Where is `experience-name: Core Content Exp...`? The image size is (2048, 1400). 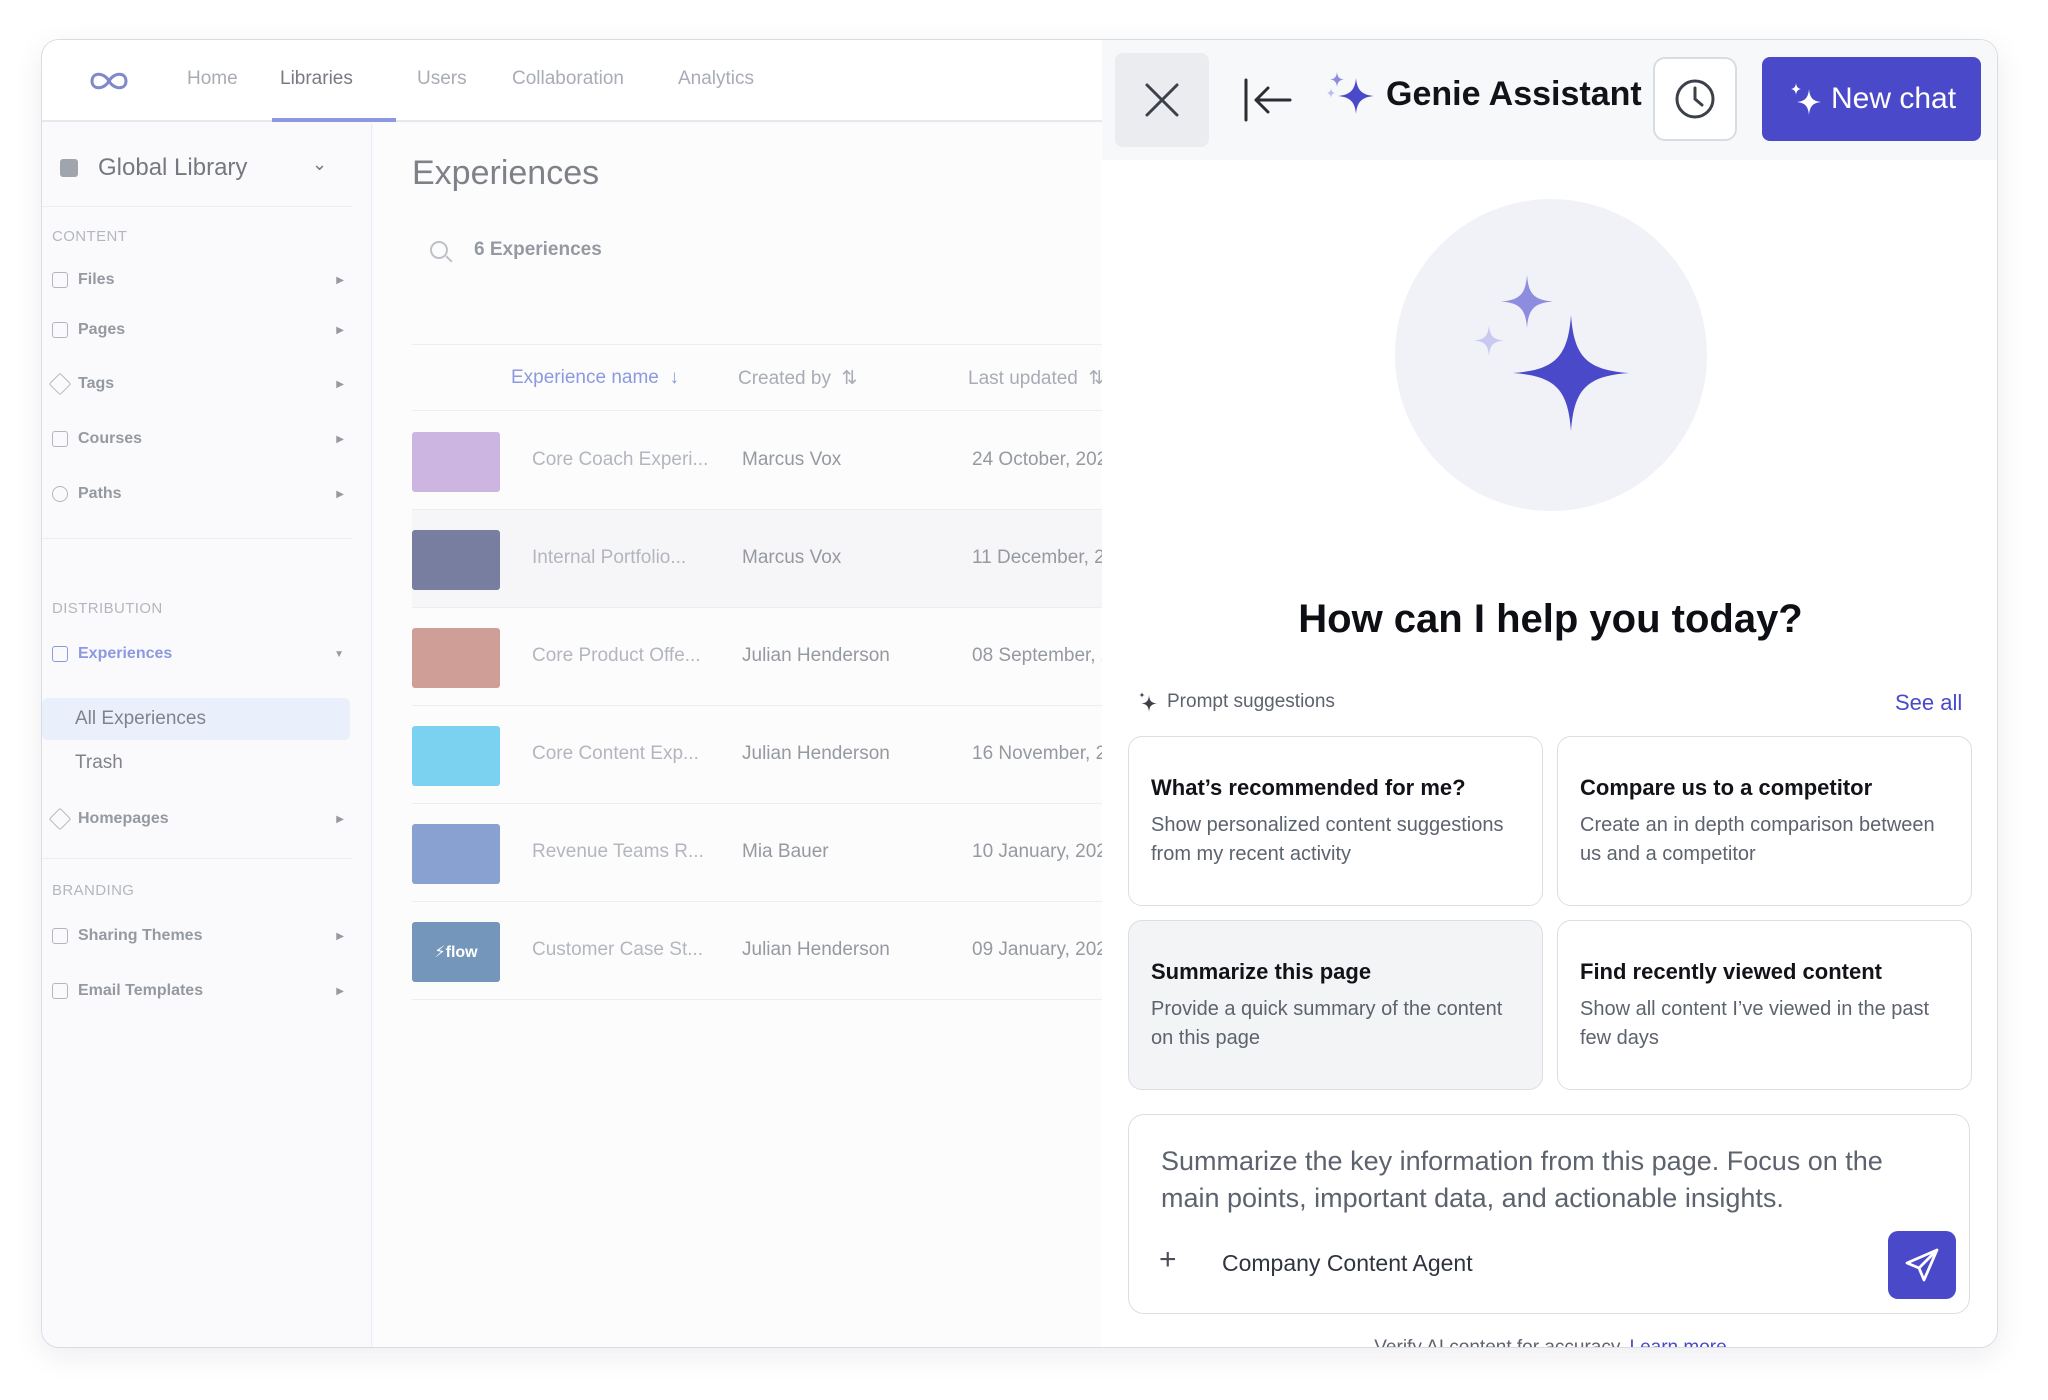 experience-name: Core Content Exp... is located at coordinates (615, 753).